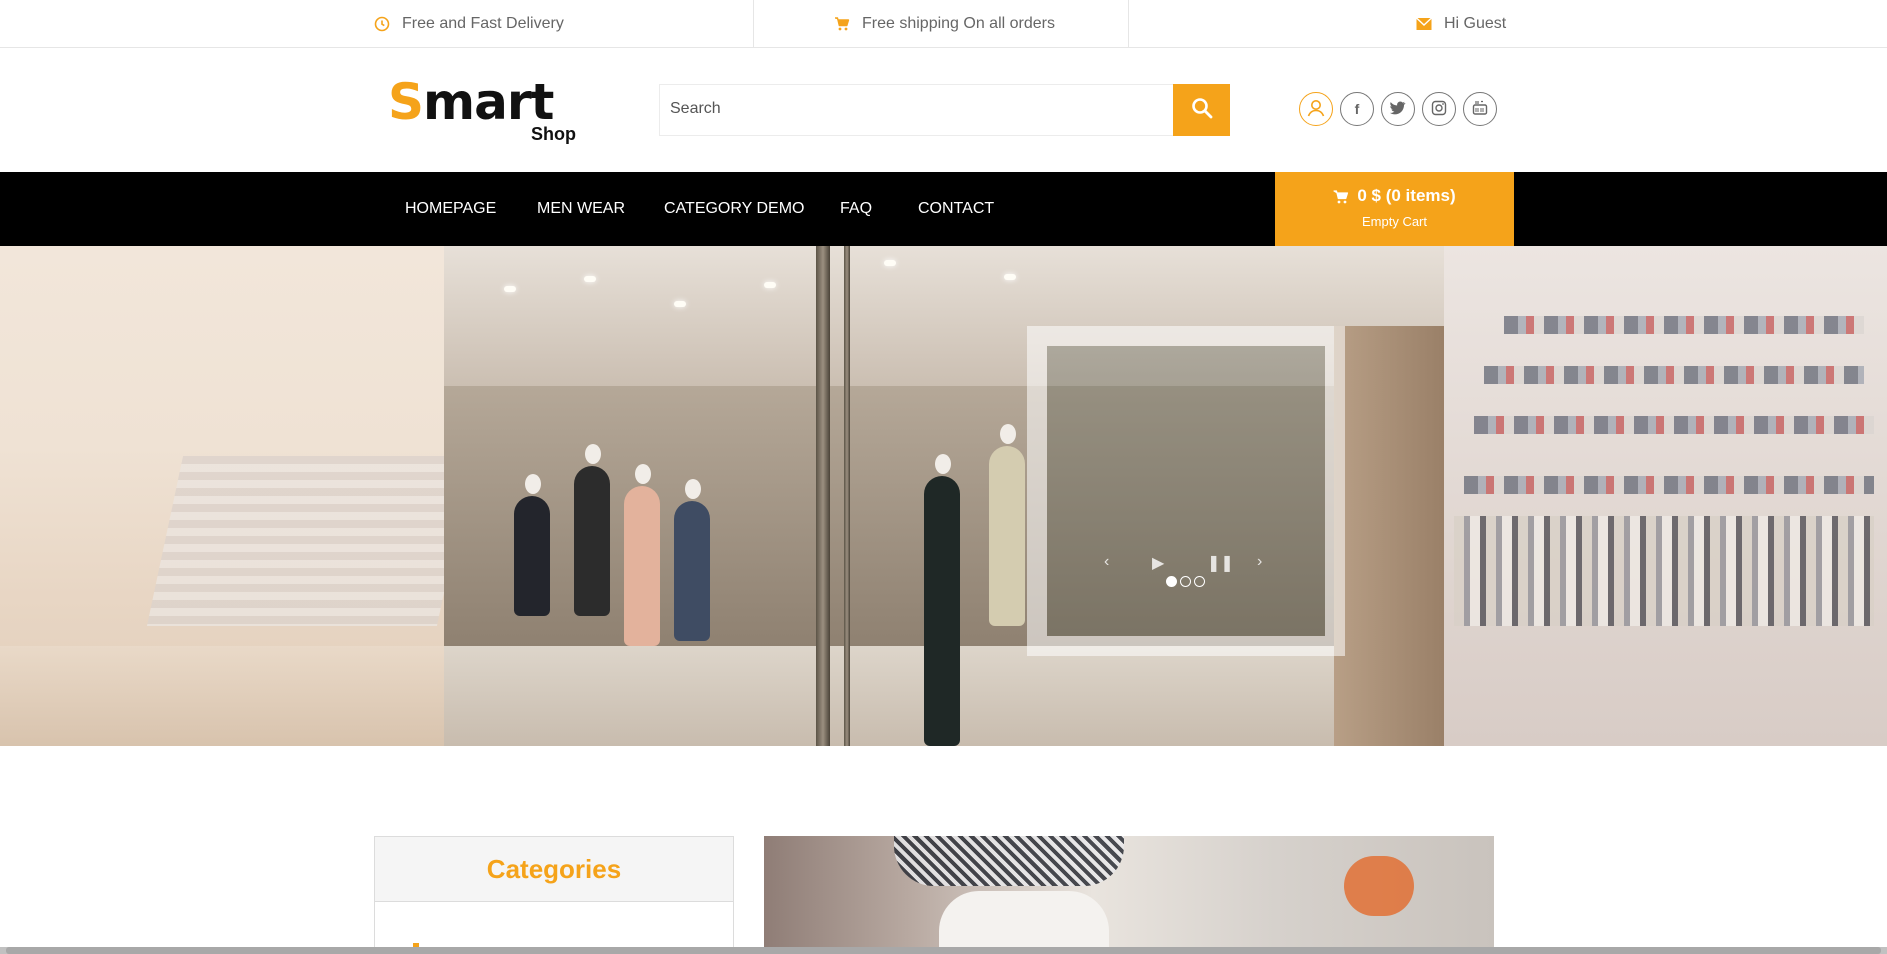  Describe the element at coordinates (958, 23) in the screenshot. I see `shipping-text: Free shipping On all orders` at that location.